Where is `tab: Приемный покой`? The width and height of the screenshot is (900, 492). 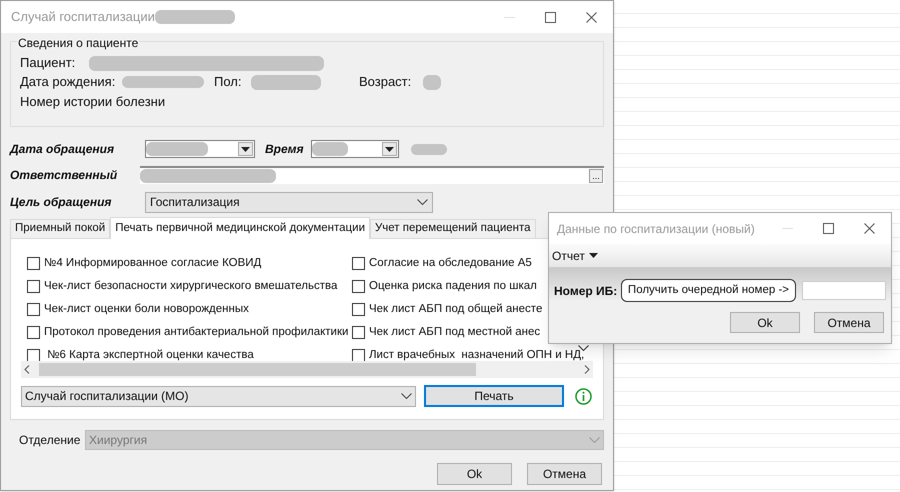 tab: Приемный покой is located at coordinates (60, 228).